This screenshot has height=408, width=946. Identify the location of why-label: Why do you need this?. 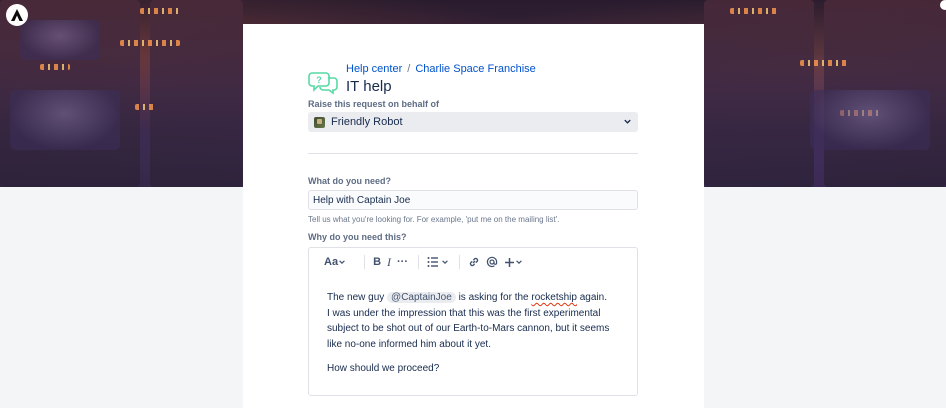
(357, 237).